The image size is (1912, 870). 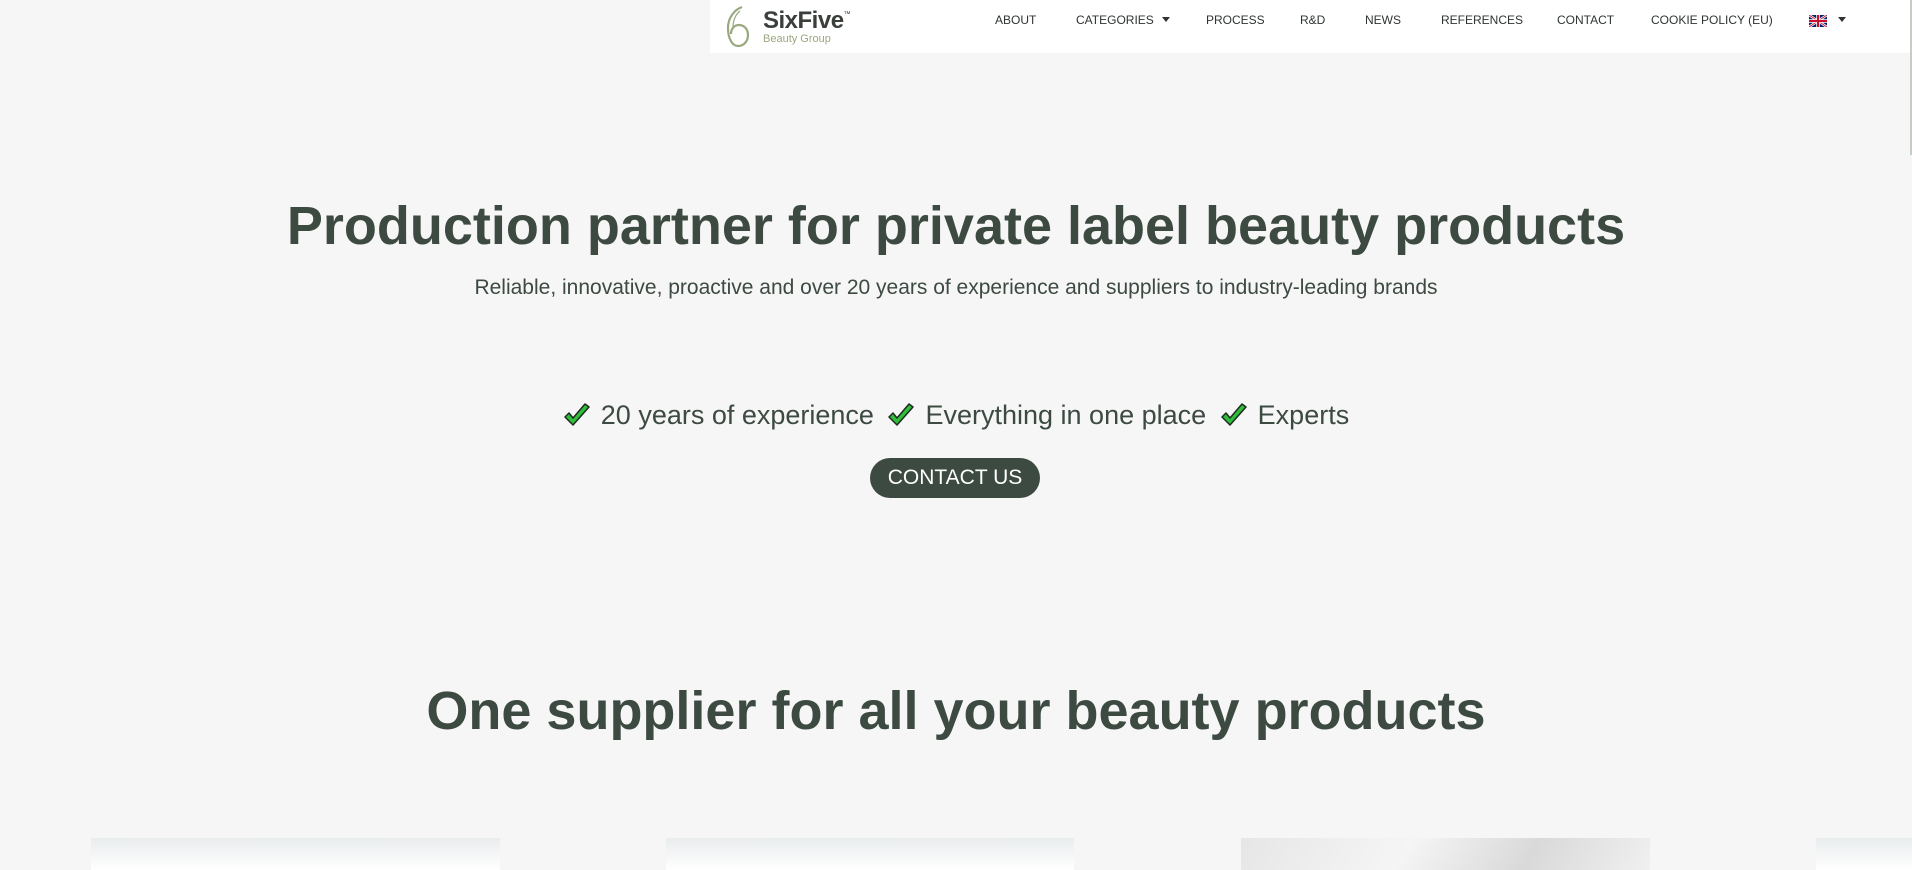 I want to click on logo: SixFive™ Beauty Group, so click(x=785, y=26).